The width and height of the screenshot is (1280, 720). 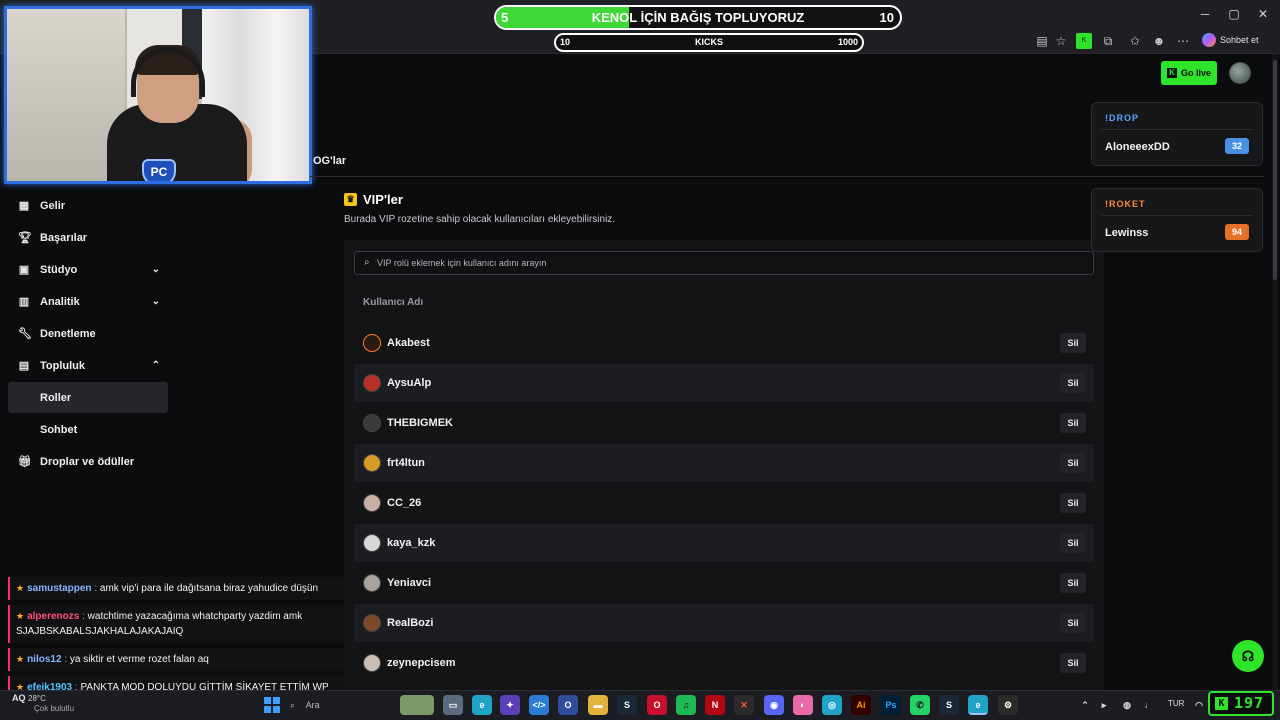 What do you see at coordinates (272, 705) in the screenshot?
I see `windows-start-icon` at bounding box center [272, 705].